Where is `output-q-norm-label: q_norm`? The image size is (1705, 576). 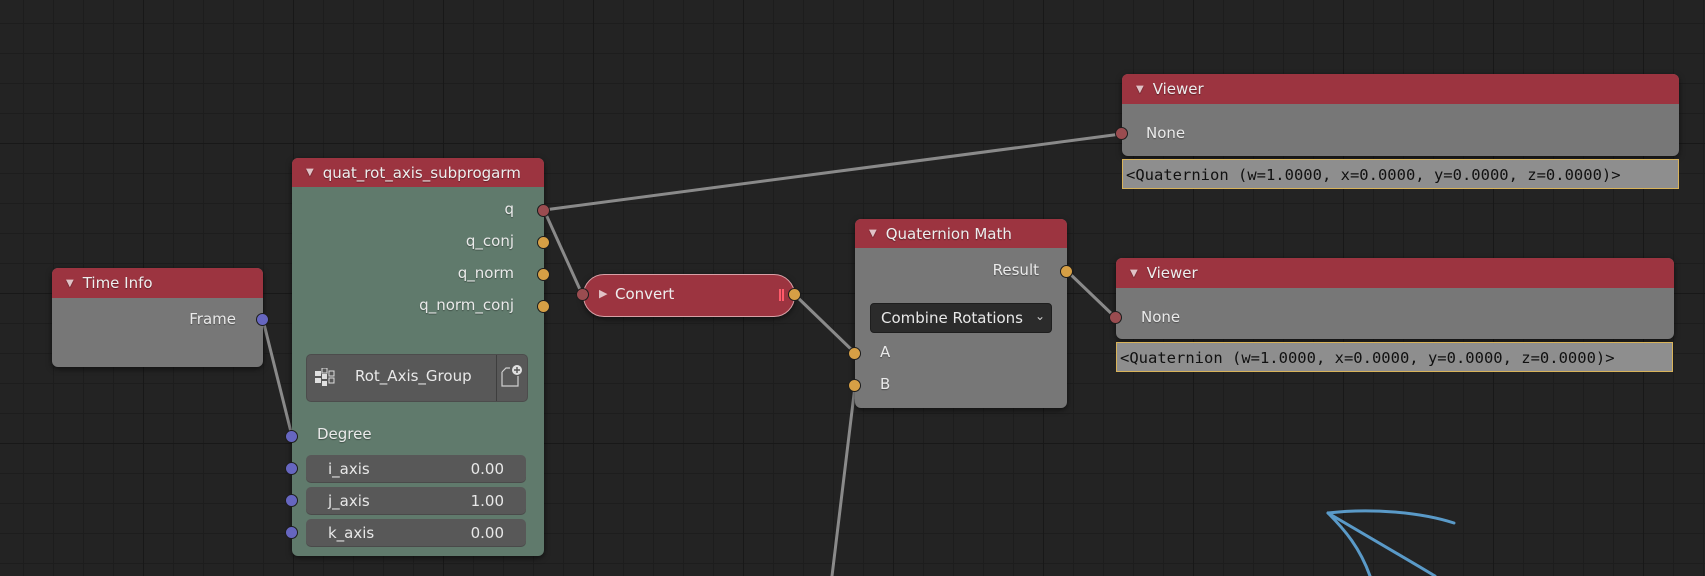 output-q-norm-label: q_norm is located at coordinates (485, 273).